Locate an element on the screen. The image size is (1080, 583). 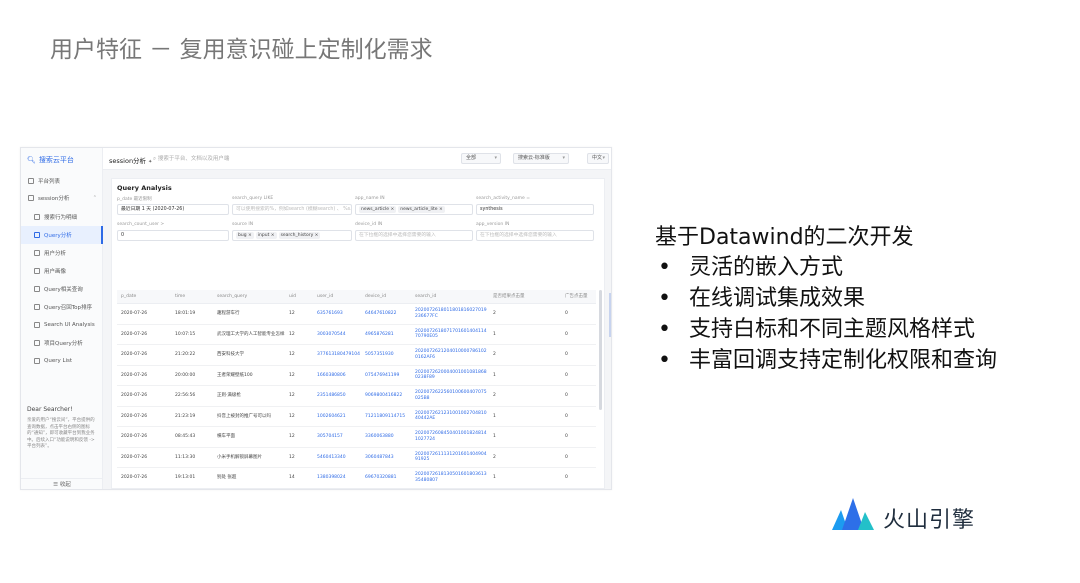
sidebar-item: Search UI Analysis is located at coordinates (62, 325).